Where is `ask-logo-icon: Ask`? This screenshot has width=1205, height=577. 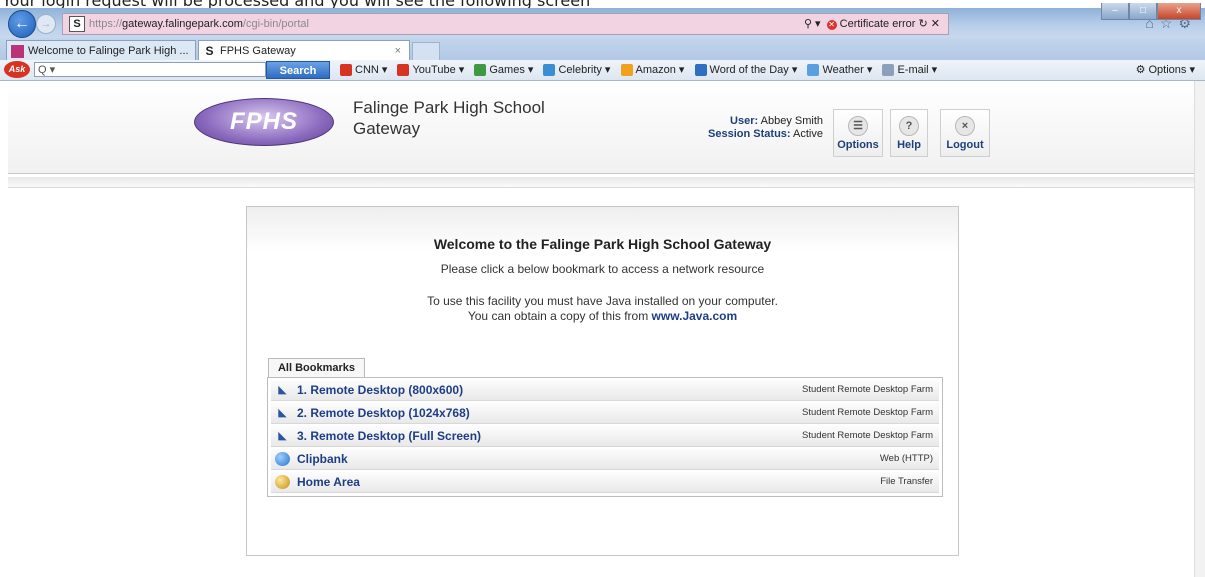
ask-logo-icon: Ask is located at coordinates (17, 69).